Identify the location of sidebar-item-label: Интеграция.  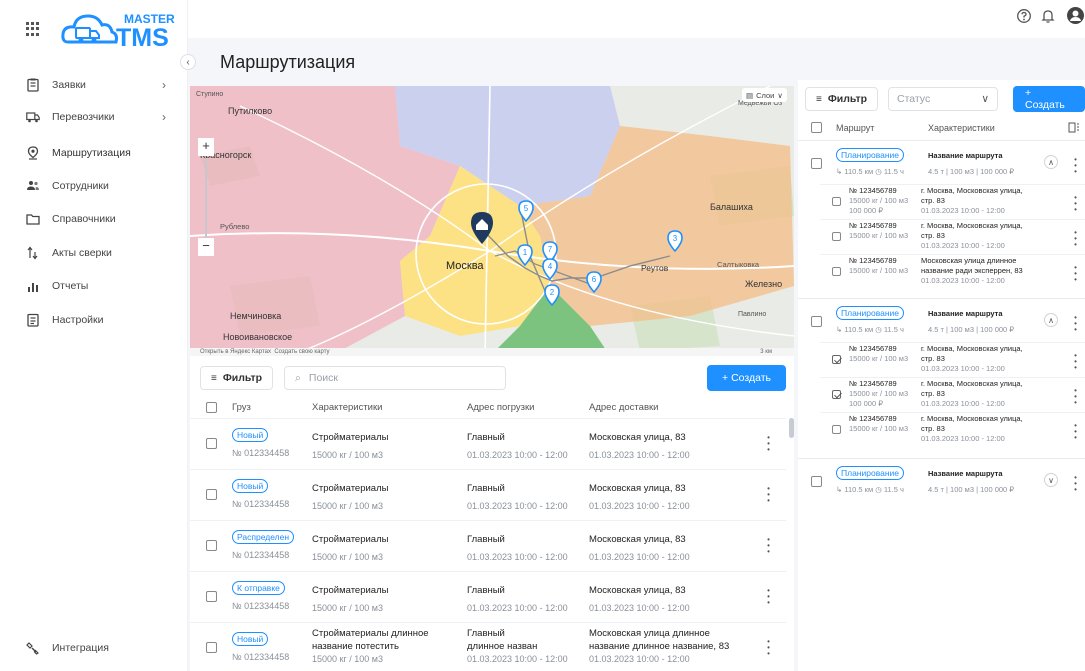
(80, 648).